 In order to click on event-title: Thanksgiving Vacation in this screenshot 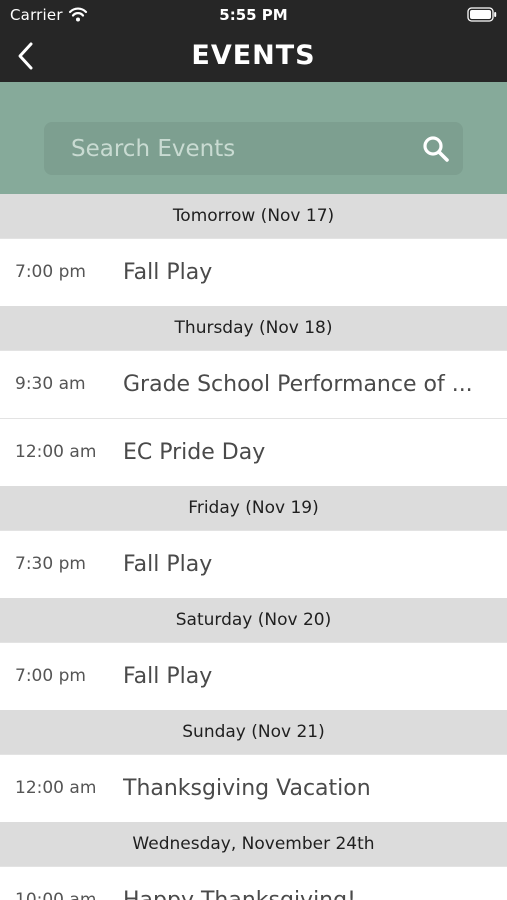, I will do `click(247, 788)`.